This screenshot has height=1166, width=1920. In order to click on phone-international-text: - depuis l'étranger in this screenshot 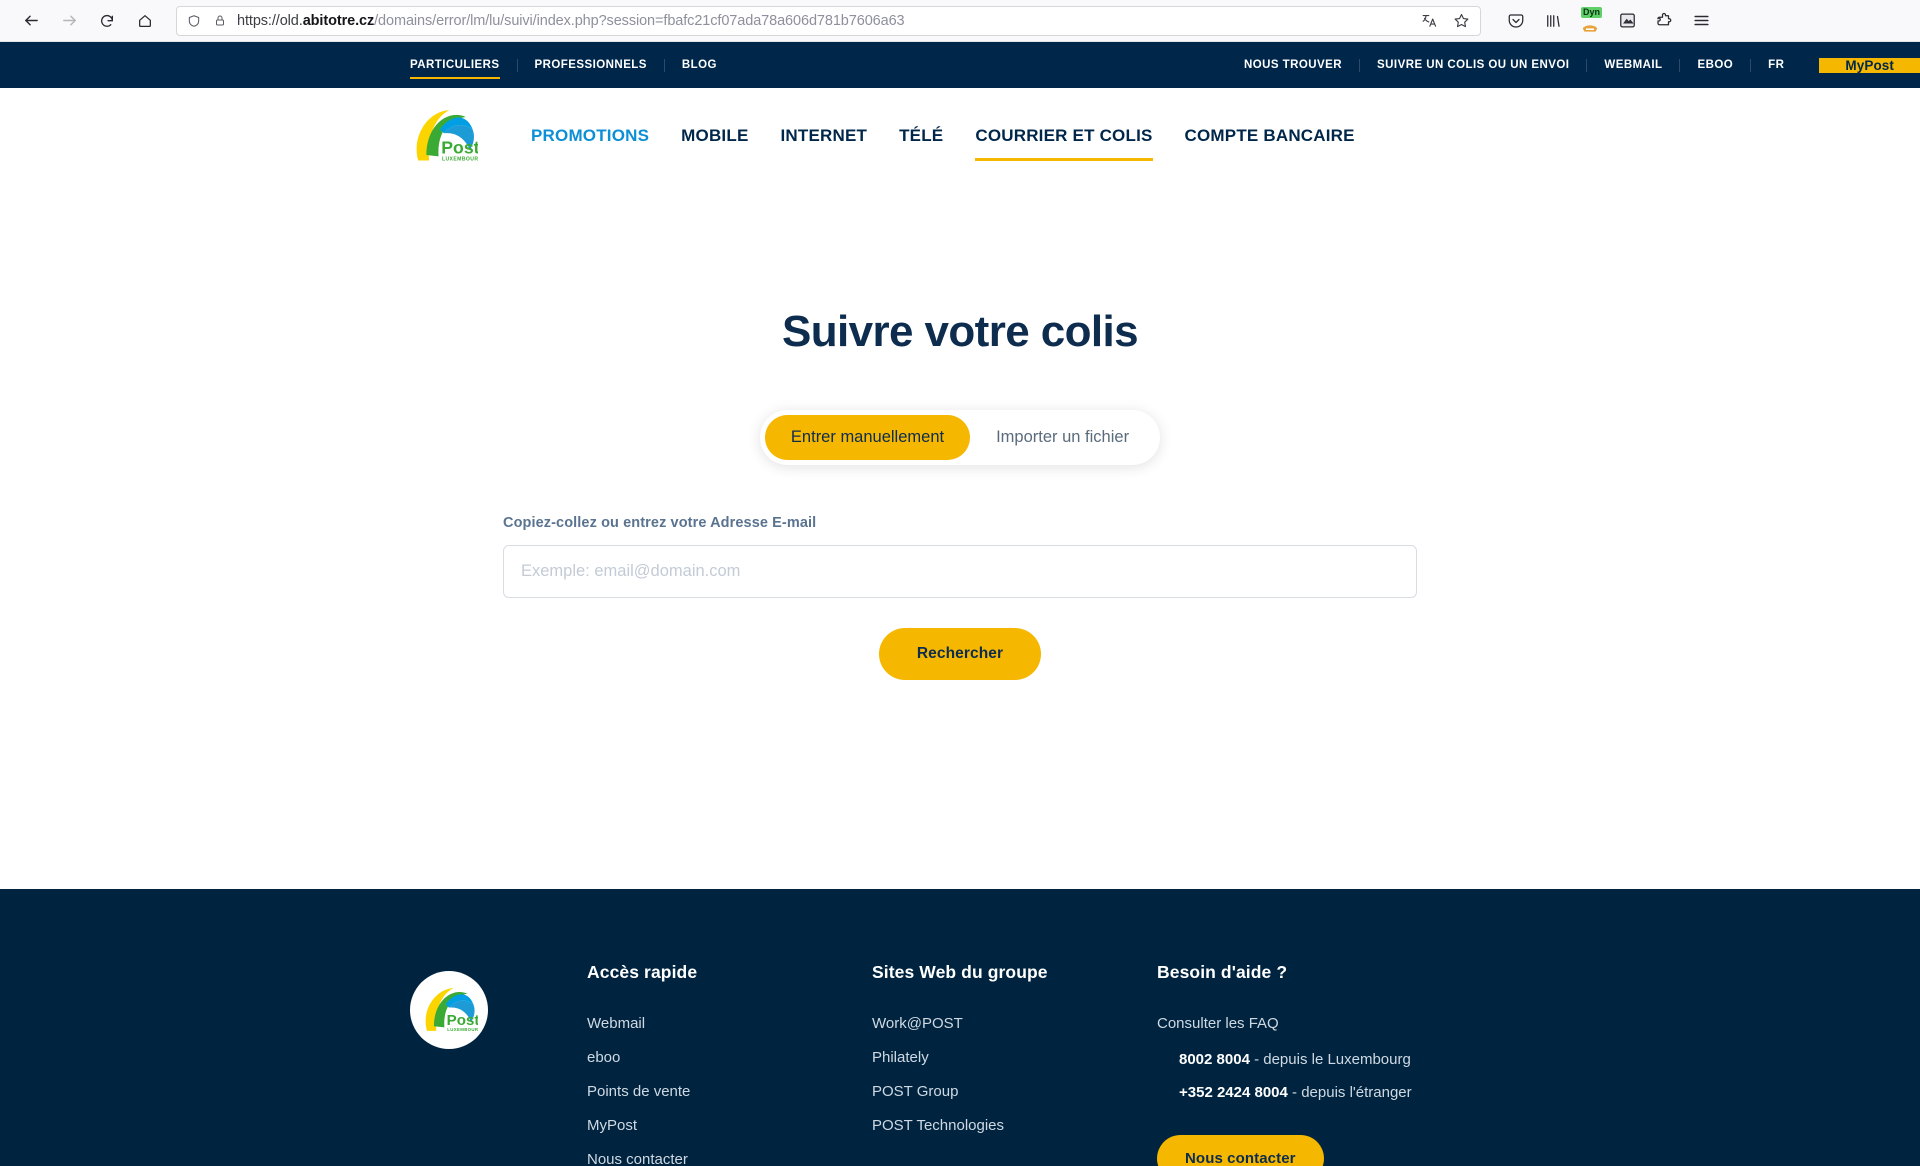, I will do `click(1349, 1092)`.